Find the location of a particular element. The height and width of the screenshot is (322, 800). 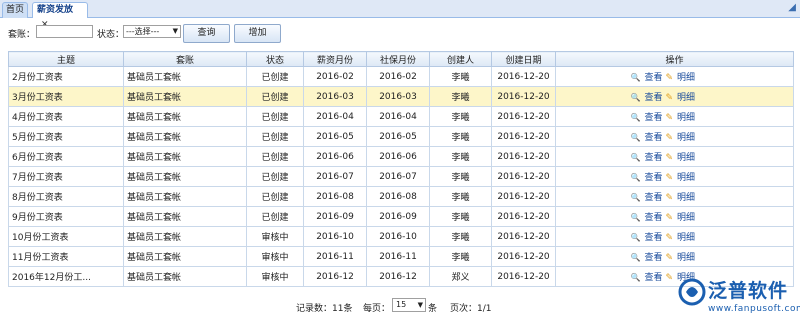

cell-ss-month: 2016-02 is located at coordinates (398, 76).